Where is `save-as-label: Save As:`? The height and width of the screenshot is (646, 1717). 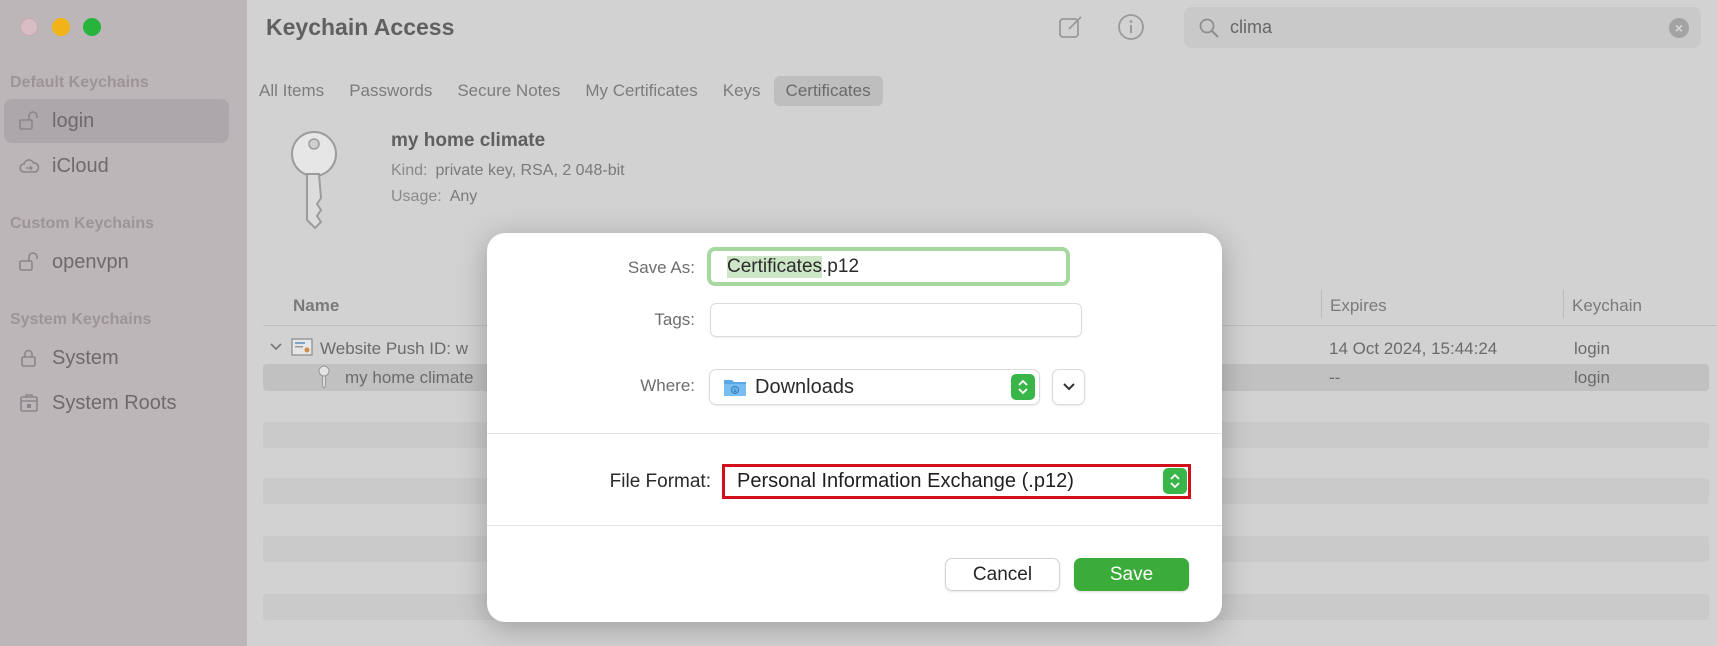 save-as-label: Save As: is located at coordinates (661, 267).